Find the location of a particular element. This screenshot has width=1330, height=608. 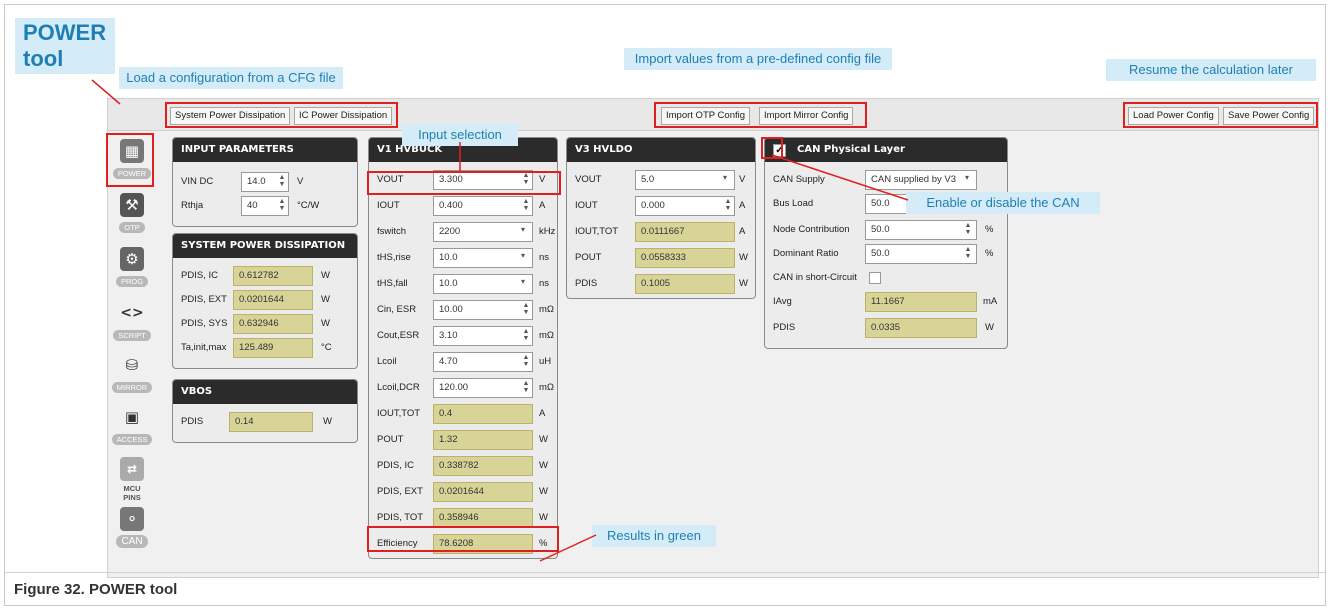

v1-value: 0.358946 is located at coordinates (483, 518).